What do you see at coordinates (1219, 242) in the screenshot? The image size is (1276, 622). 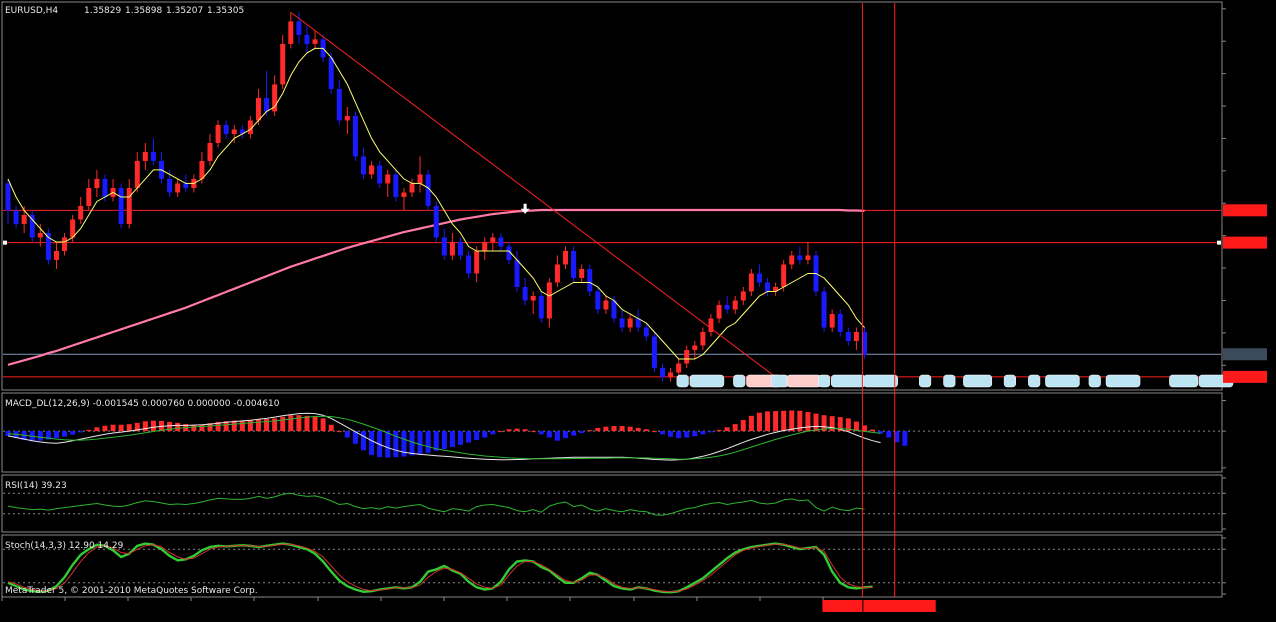 I see `edge-marker` at bounding box center [1219, 242].